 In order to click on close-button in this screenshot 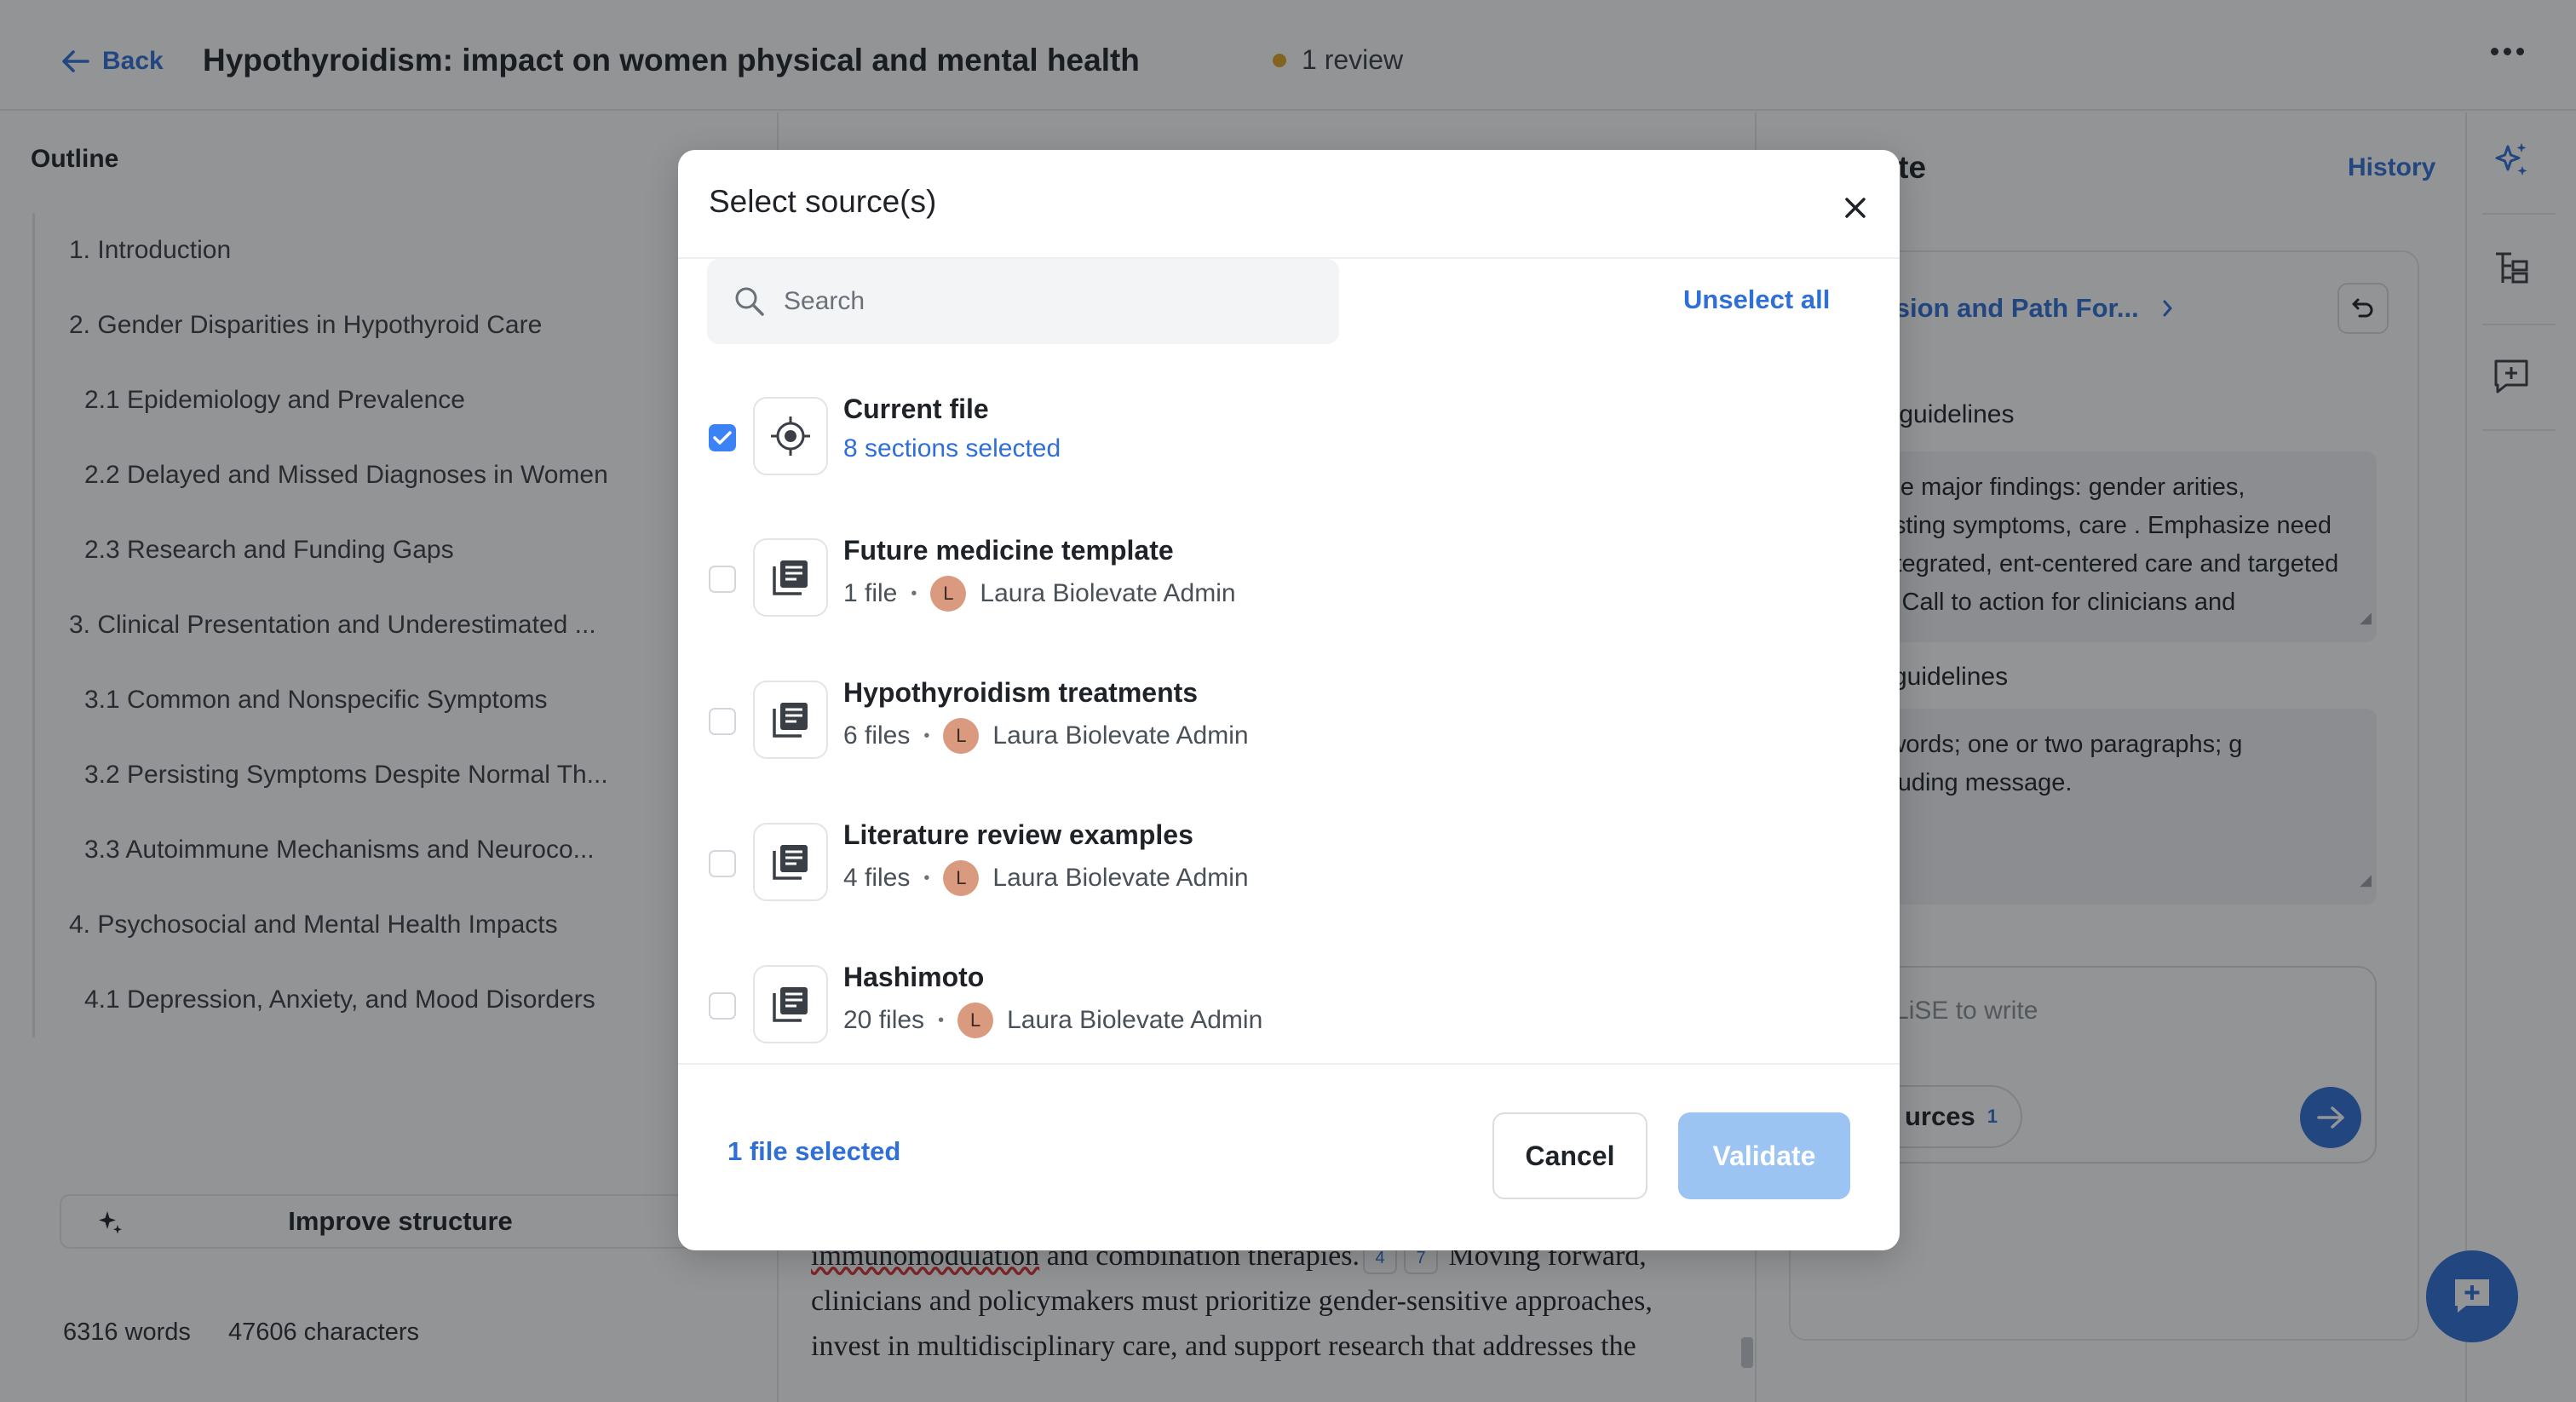, I will do `click(1856, 208)`.